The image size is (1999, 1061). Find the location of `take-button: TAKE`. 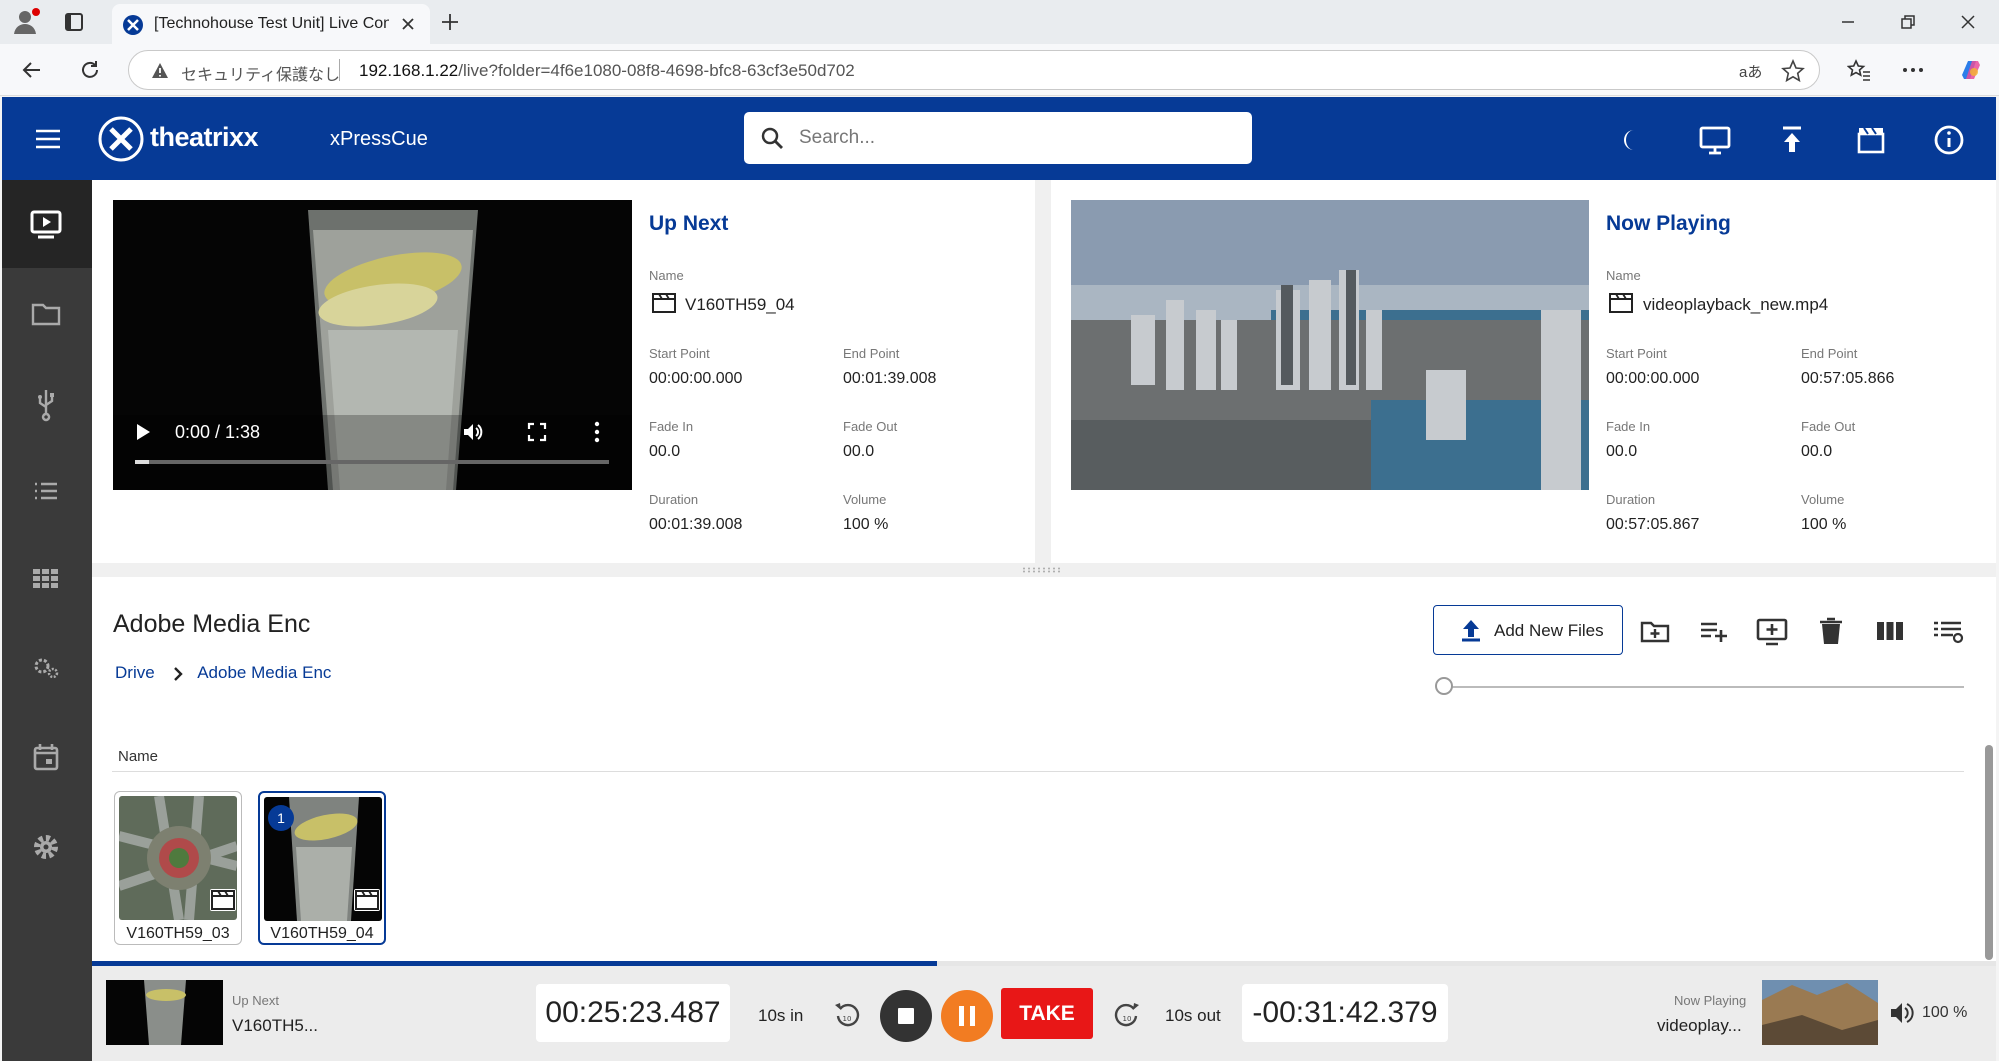

take-button: TAKE is located at coordinates (1047, 1013).